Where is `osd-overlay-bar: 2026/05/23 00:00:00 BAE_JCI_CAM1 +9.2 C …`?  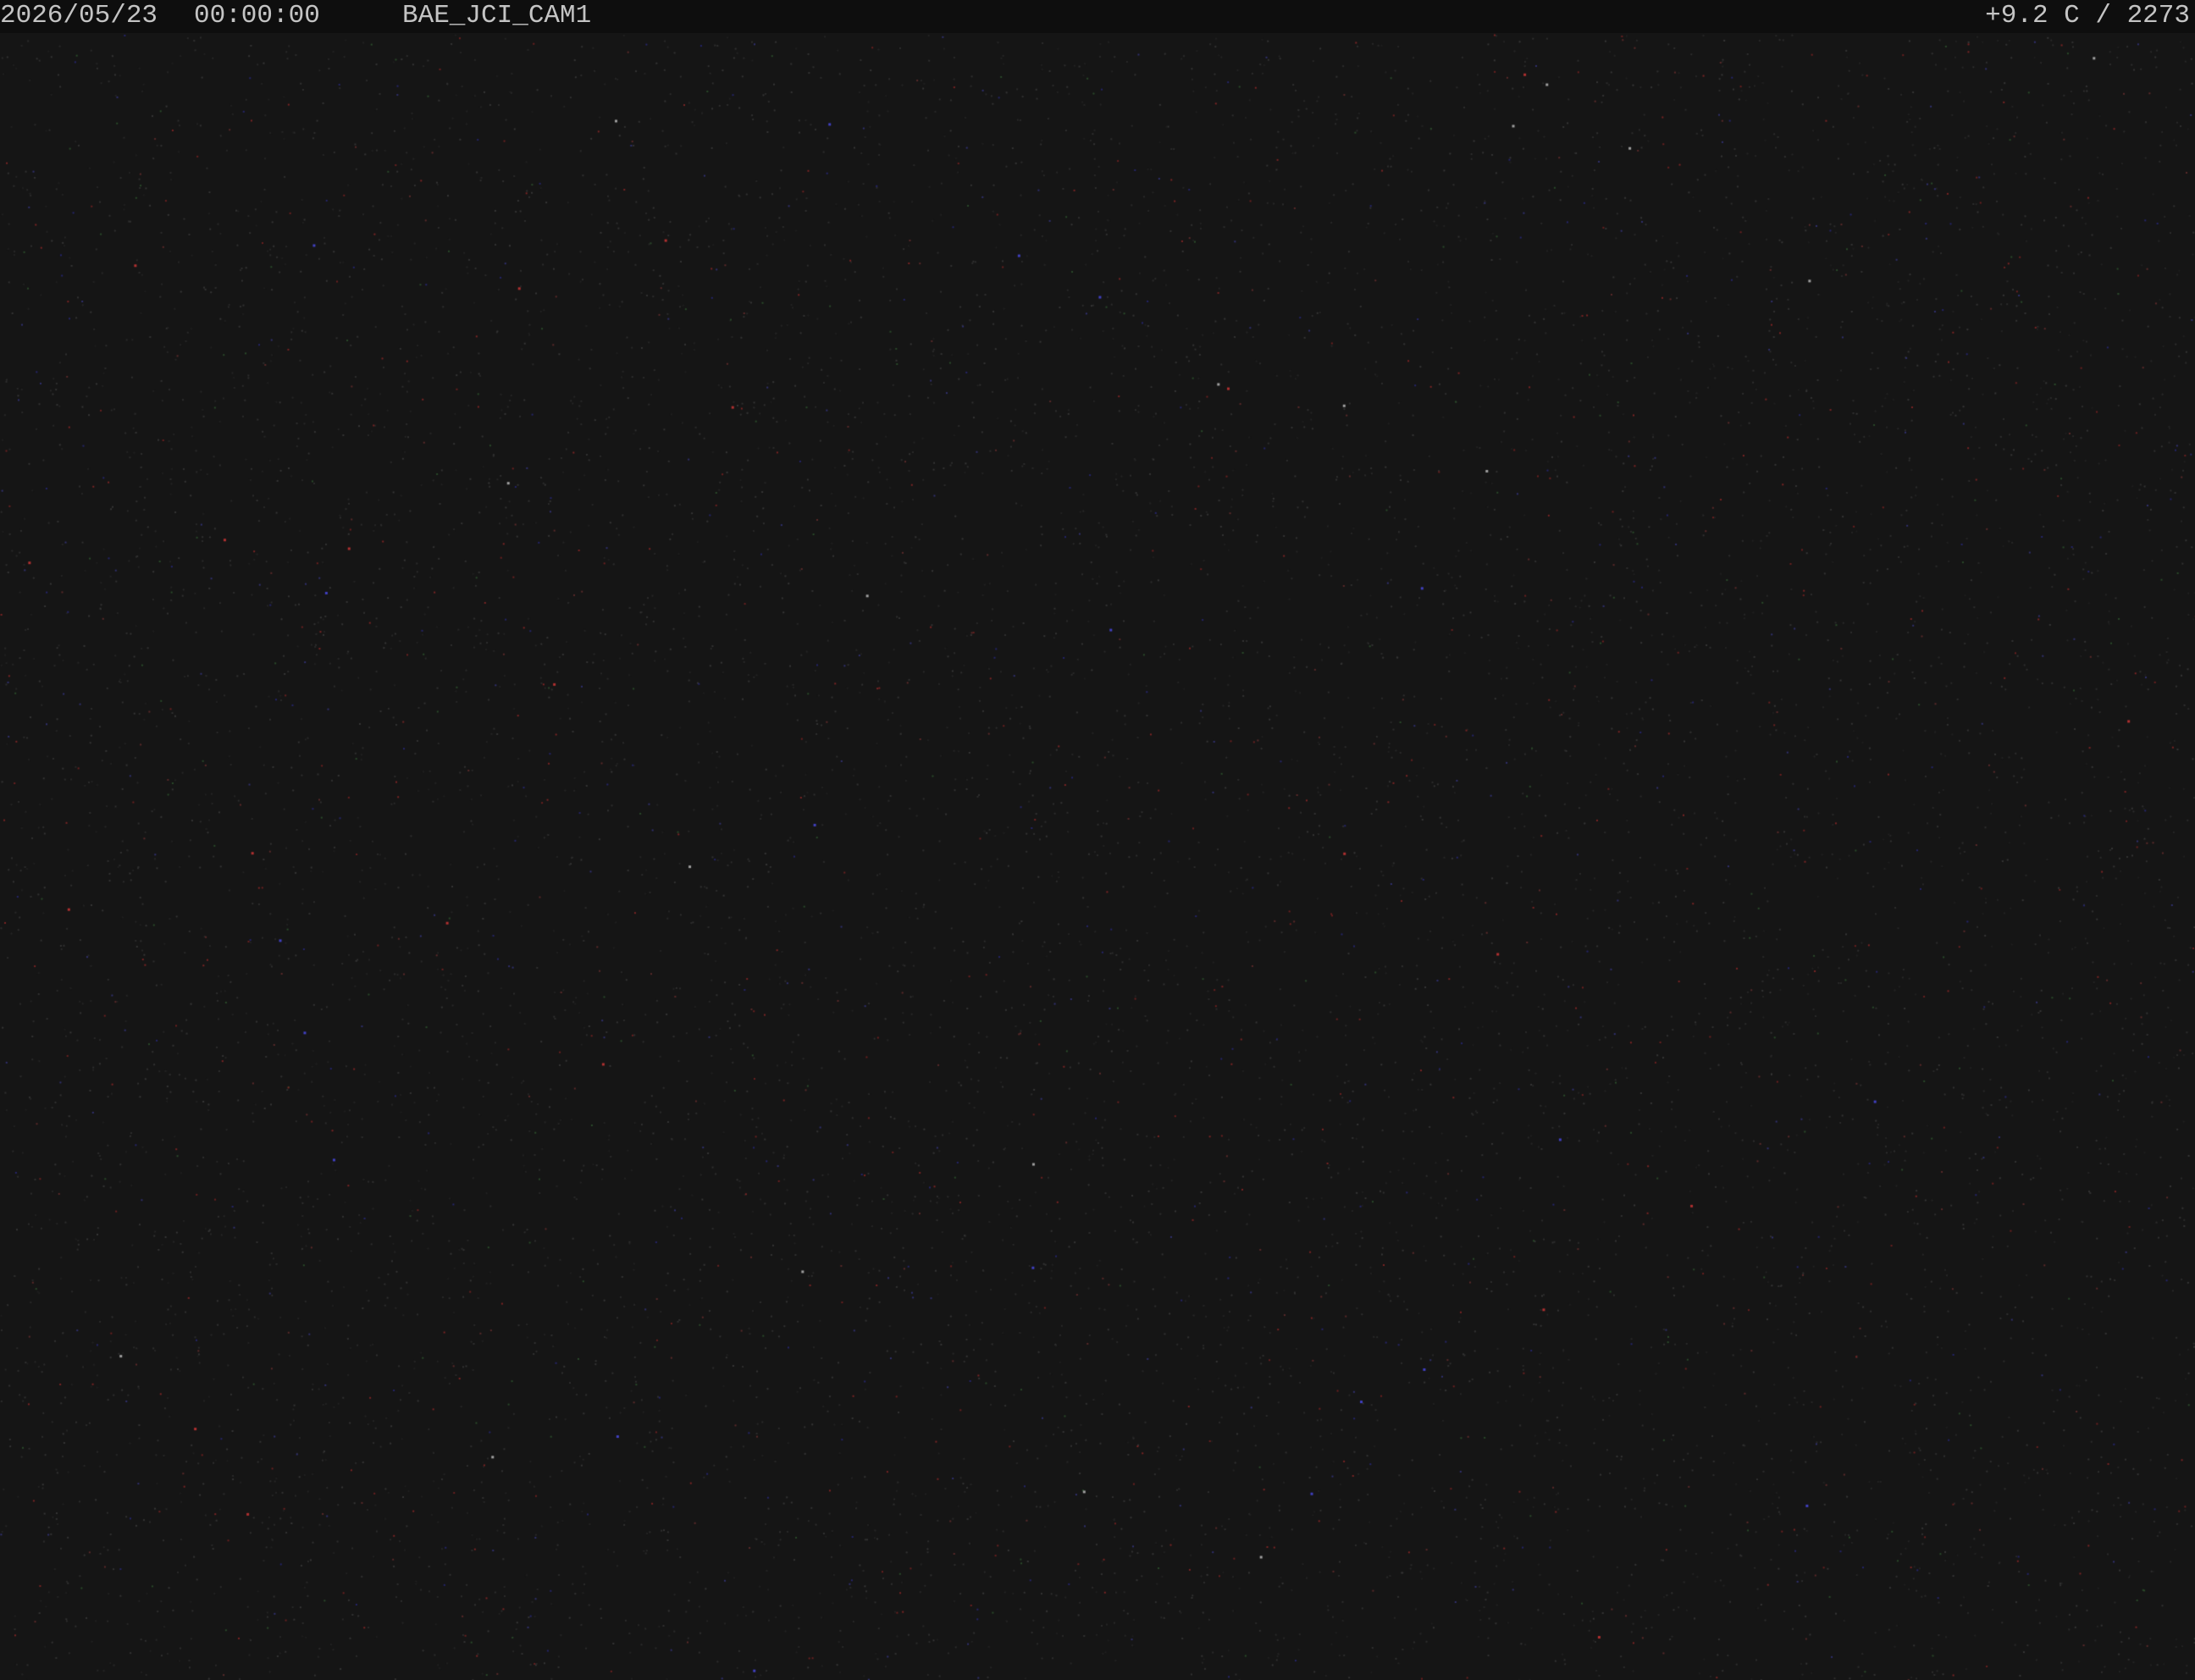
osd-overlay-bar: 2026/05/23 00:00:00 BAE_JCI_CAM1 +9.2 C … is located at coordinates (1097, 17).